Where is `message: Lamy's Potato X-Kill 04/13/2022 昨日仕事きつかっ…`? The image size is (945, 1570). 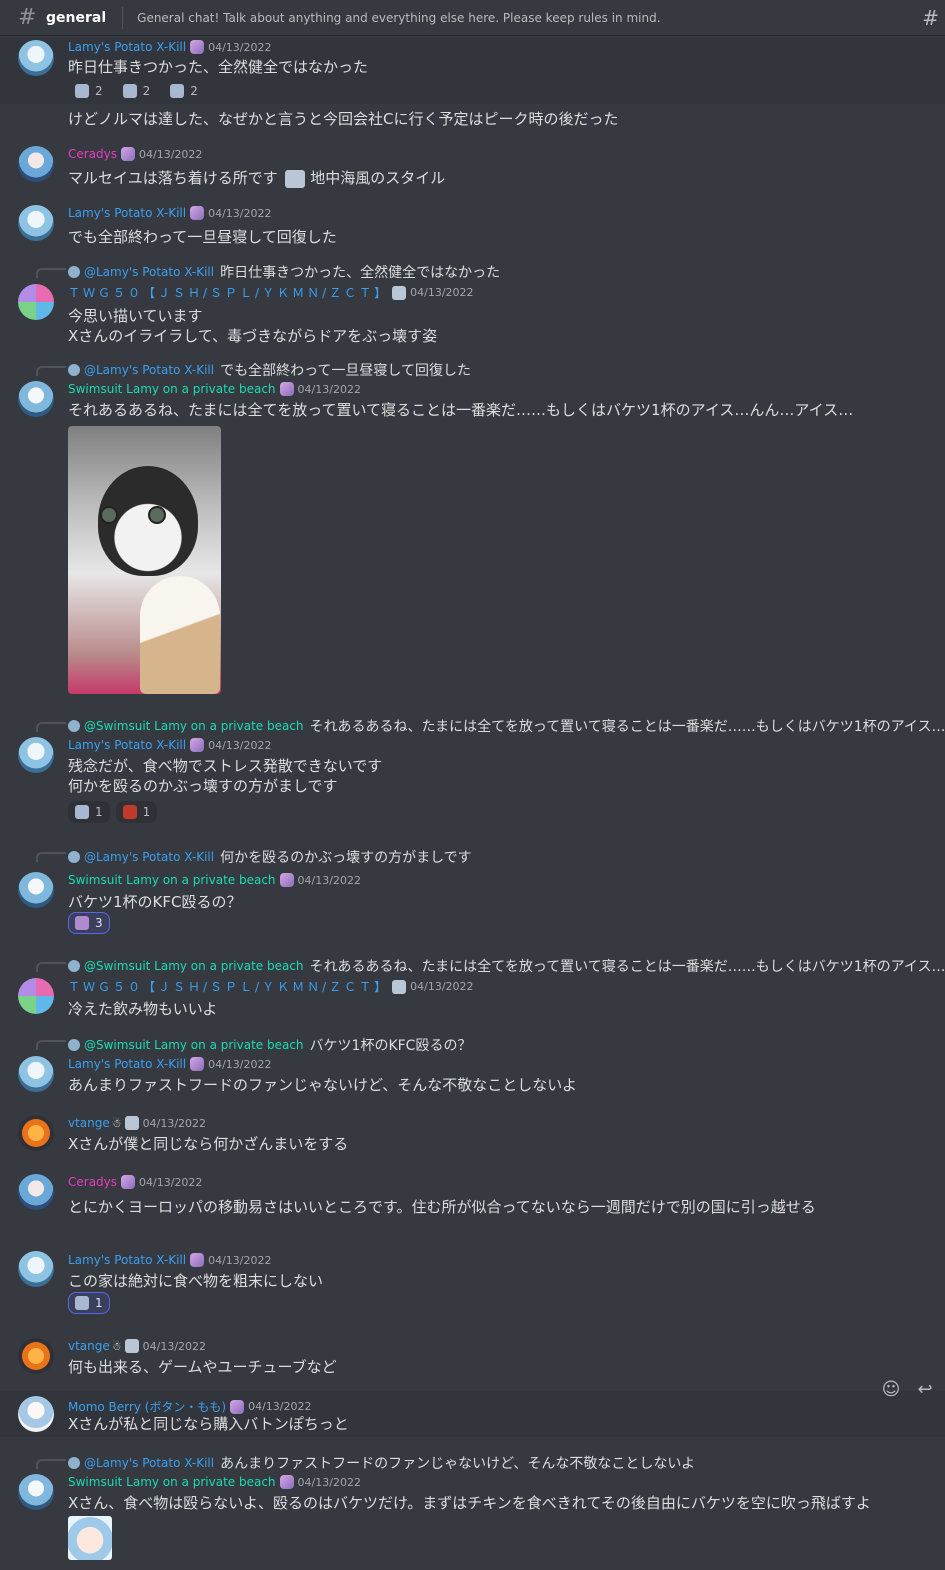 message: Lamy's Potato X-Kill 04/13/2022 昨日仕事きつかっ… is located at coordinates (472, 71).